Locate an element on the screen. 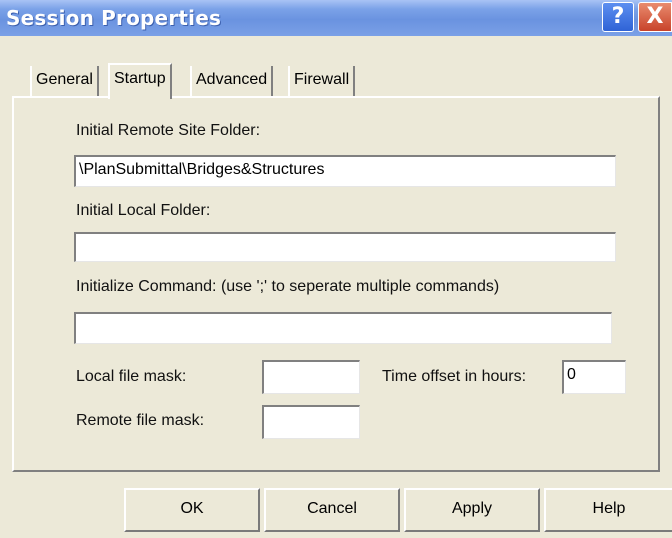  remote-folder-label: Initial Remote Site Folder: is located at coordinates (168, 130).